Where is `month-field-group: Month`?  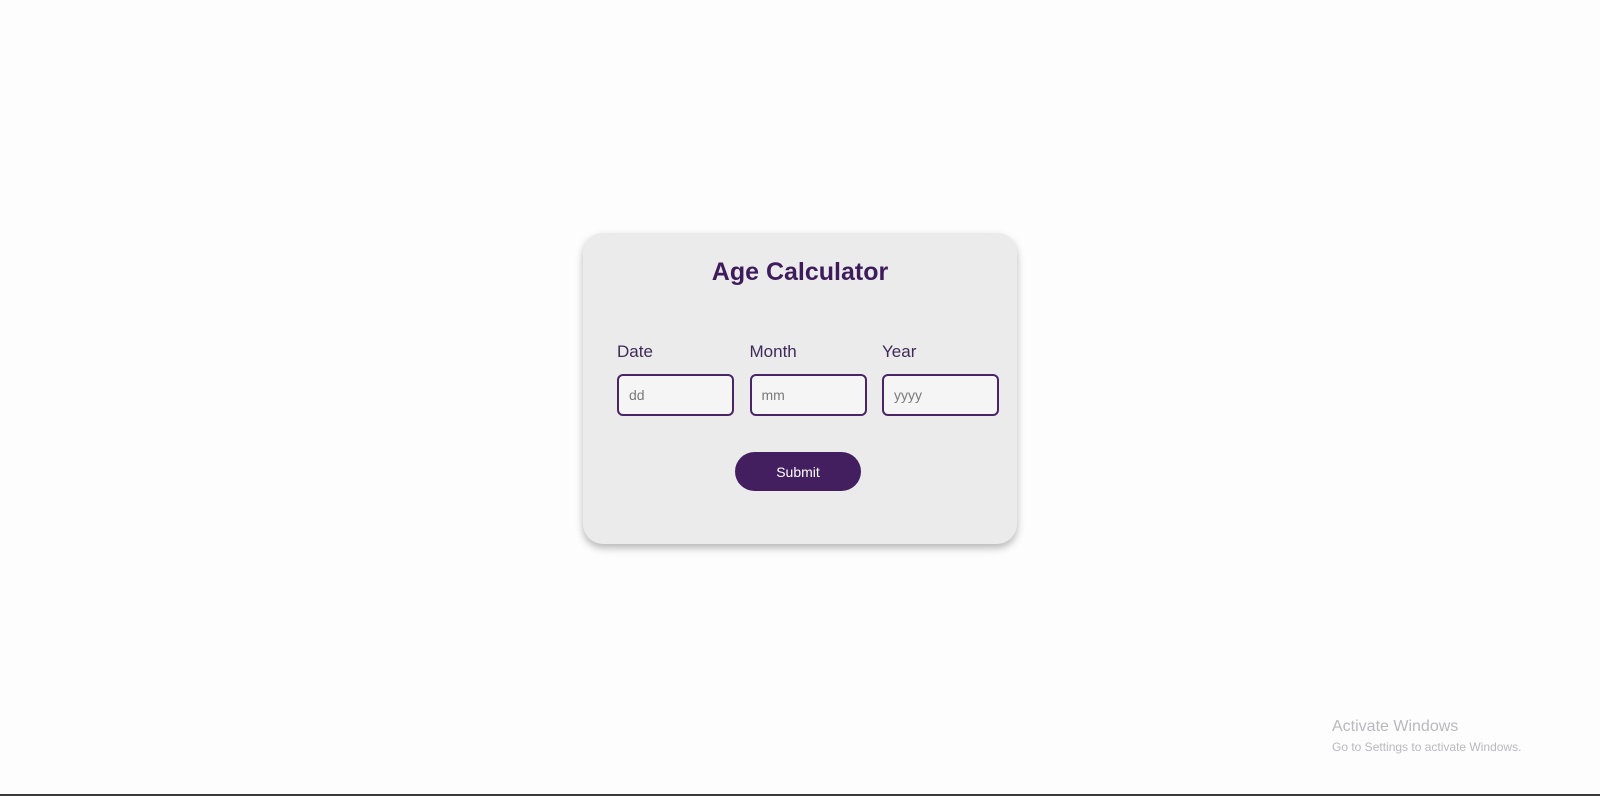 month-field-group: Month is located at coordinates (808, 379).